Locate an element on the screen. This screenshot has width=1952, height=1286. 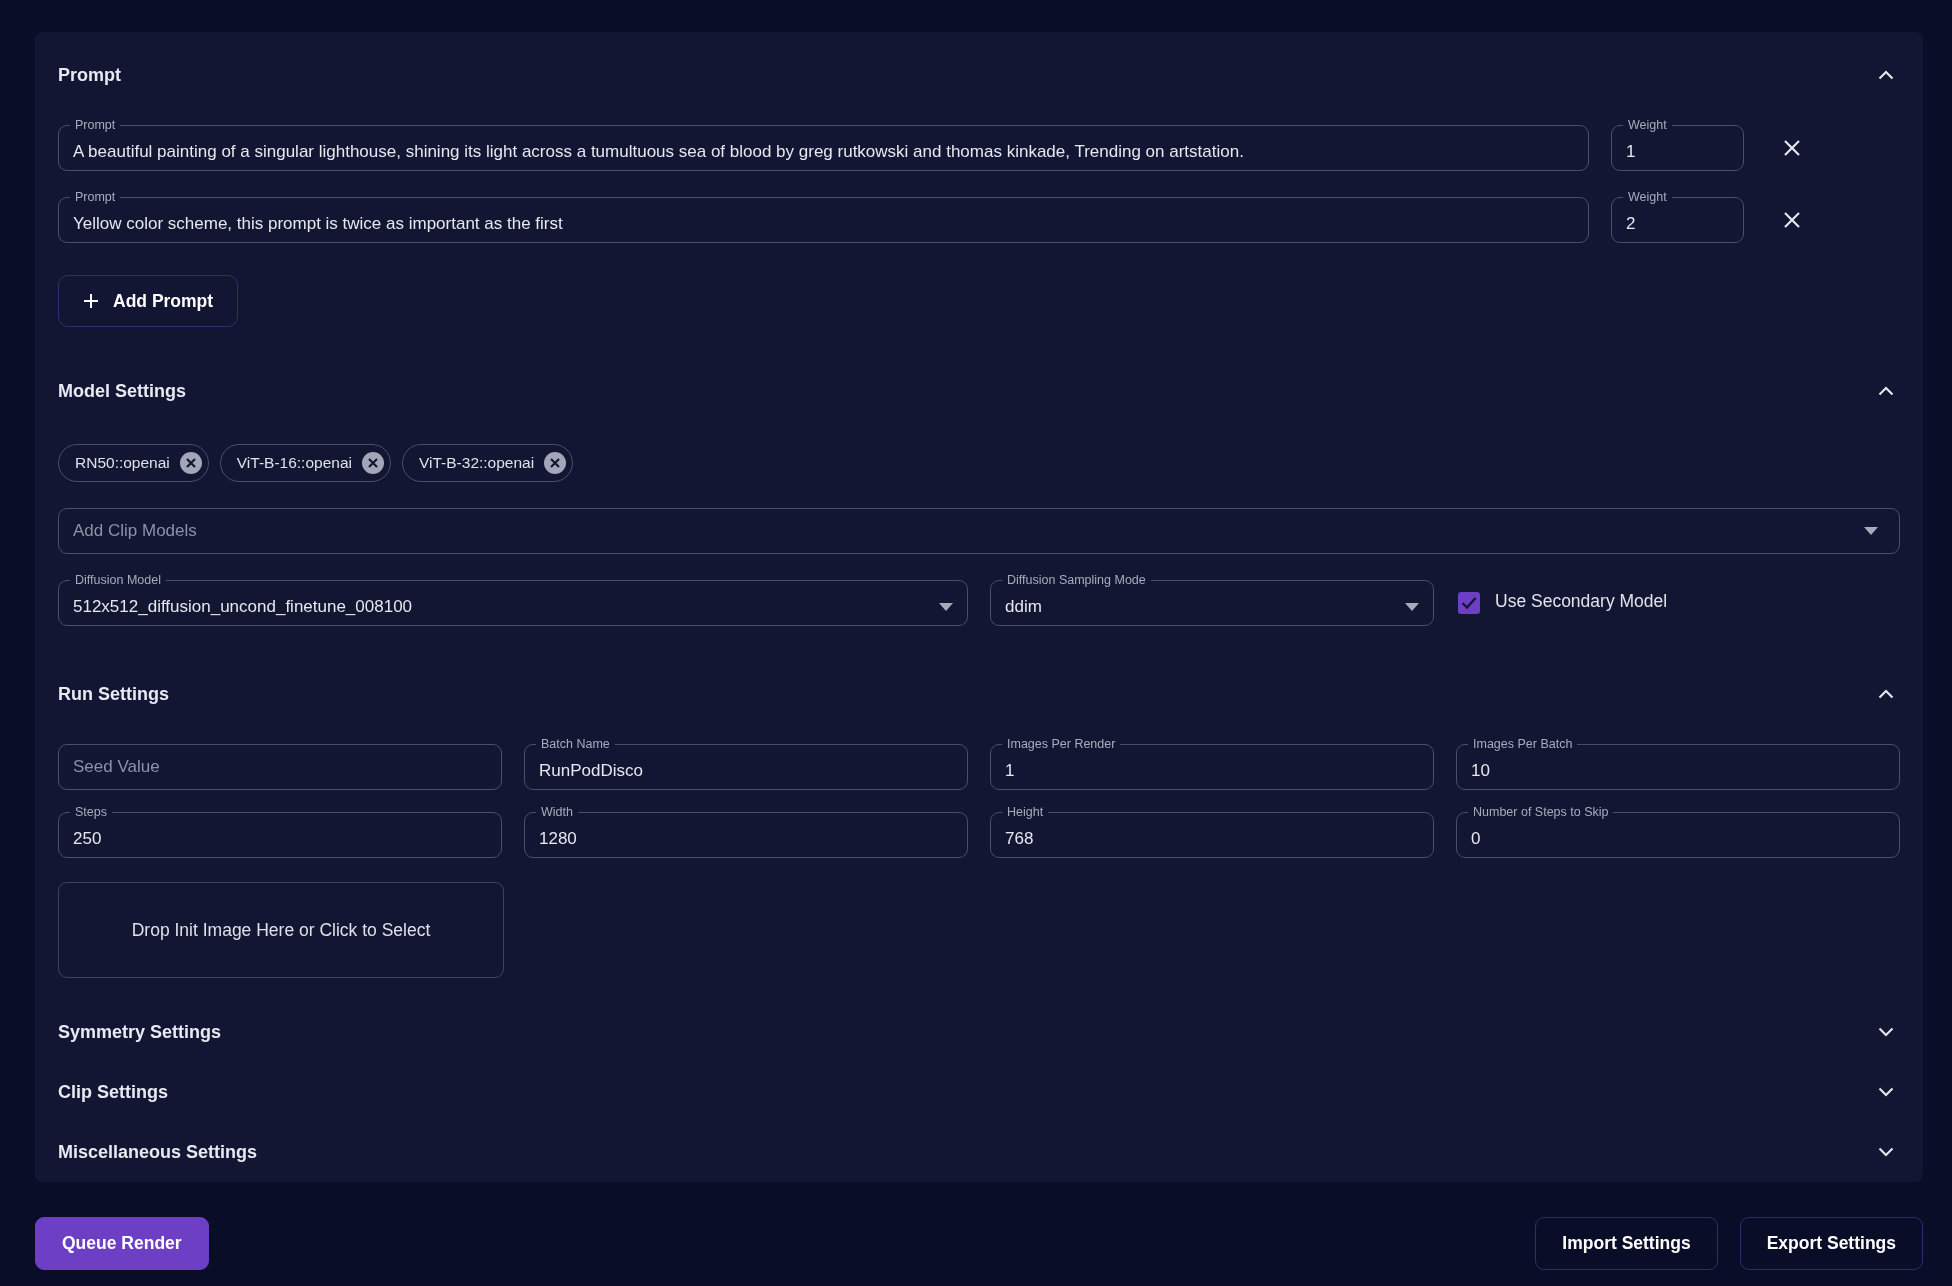
section-title: Clip Settings is located at coordinates (113, 1092).